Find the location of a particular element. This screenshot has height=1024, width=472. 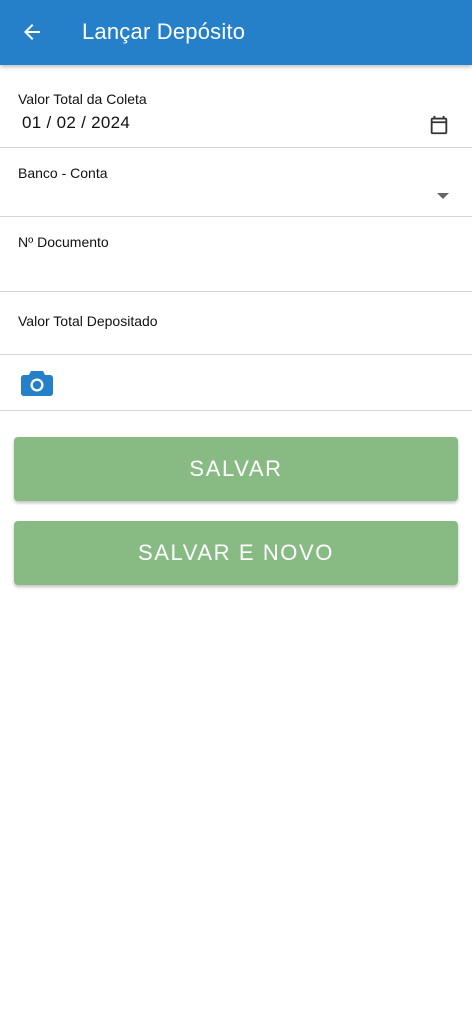

collection-date-input: 01 / 02 / 2024 is located at coordinates (76, 123).